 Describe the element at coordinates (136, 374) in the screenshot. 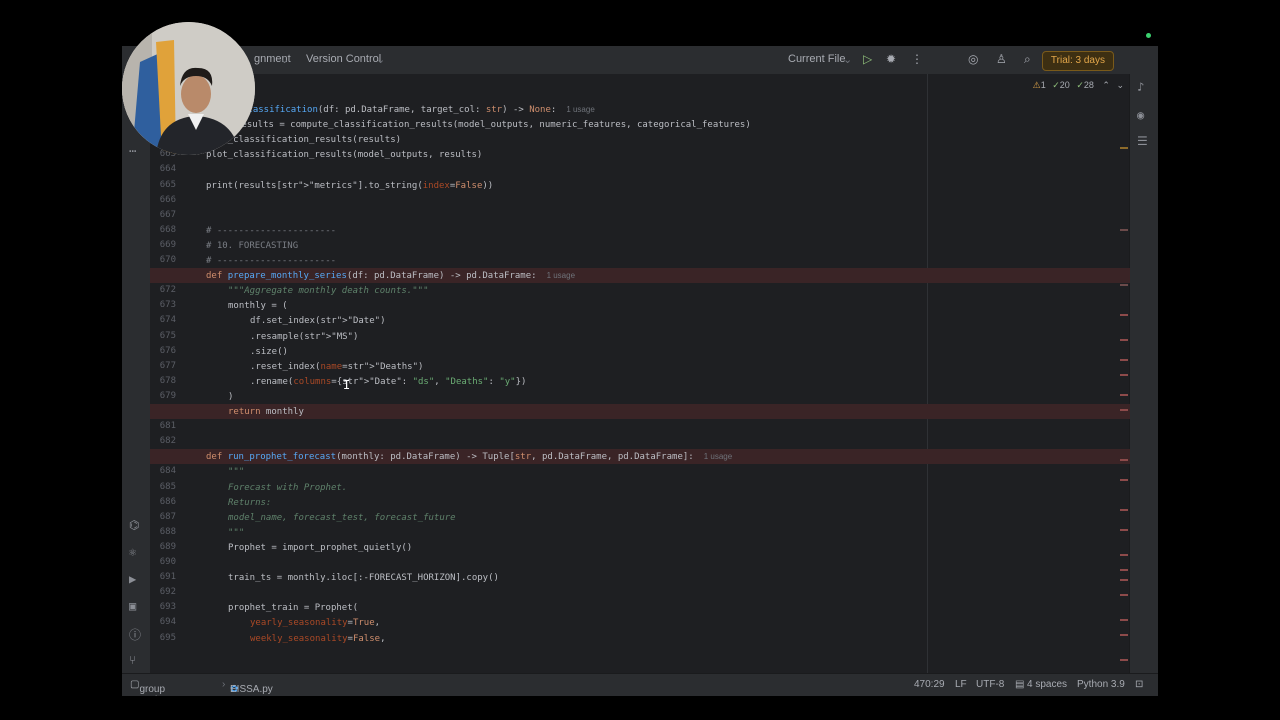

I see `left-tool-strip: ⋯ ⌬ ⚛ ▶ ▣ ⓘ ⑂` at that location.